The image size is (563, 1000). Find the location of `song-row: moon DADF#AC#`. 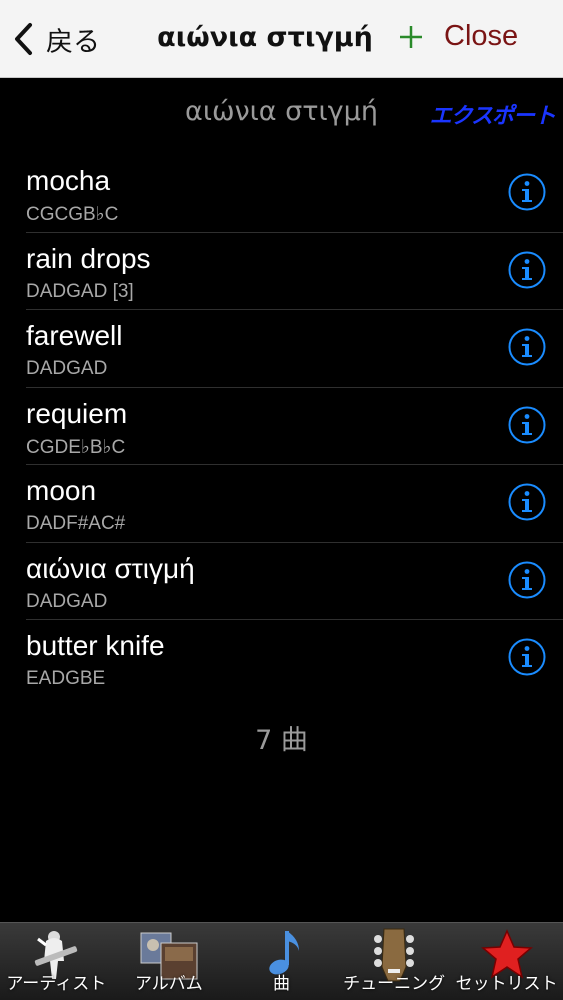

song-row: moon DADF#AC# is located at coordinates (294, 504).